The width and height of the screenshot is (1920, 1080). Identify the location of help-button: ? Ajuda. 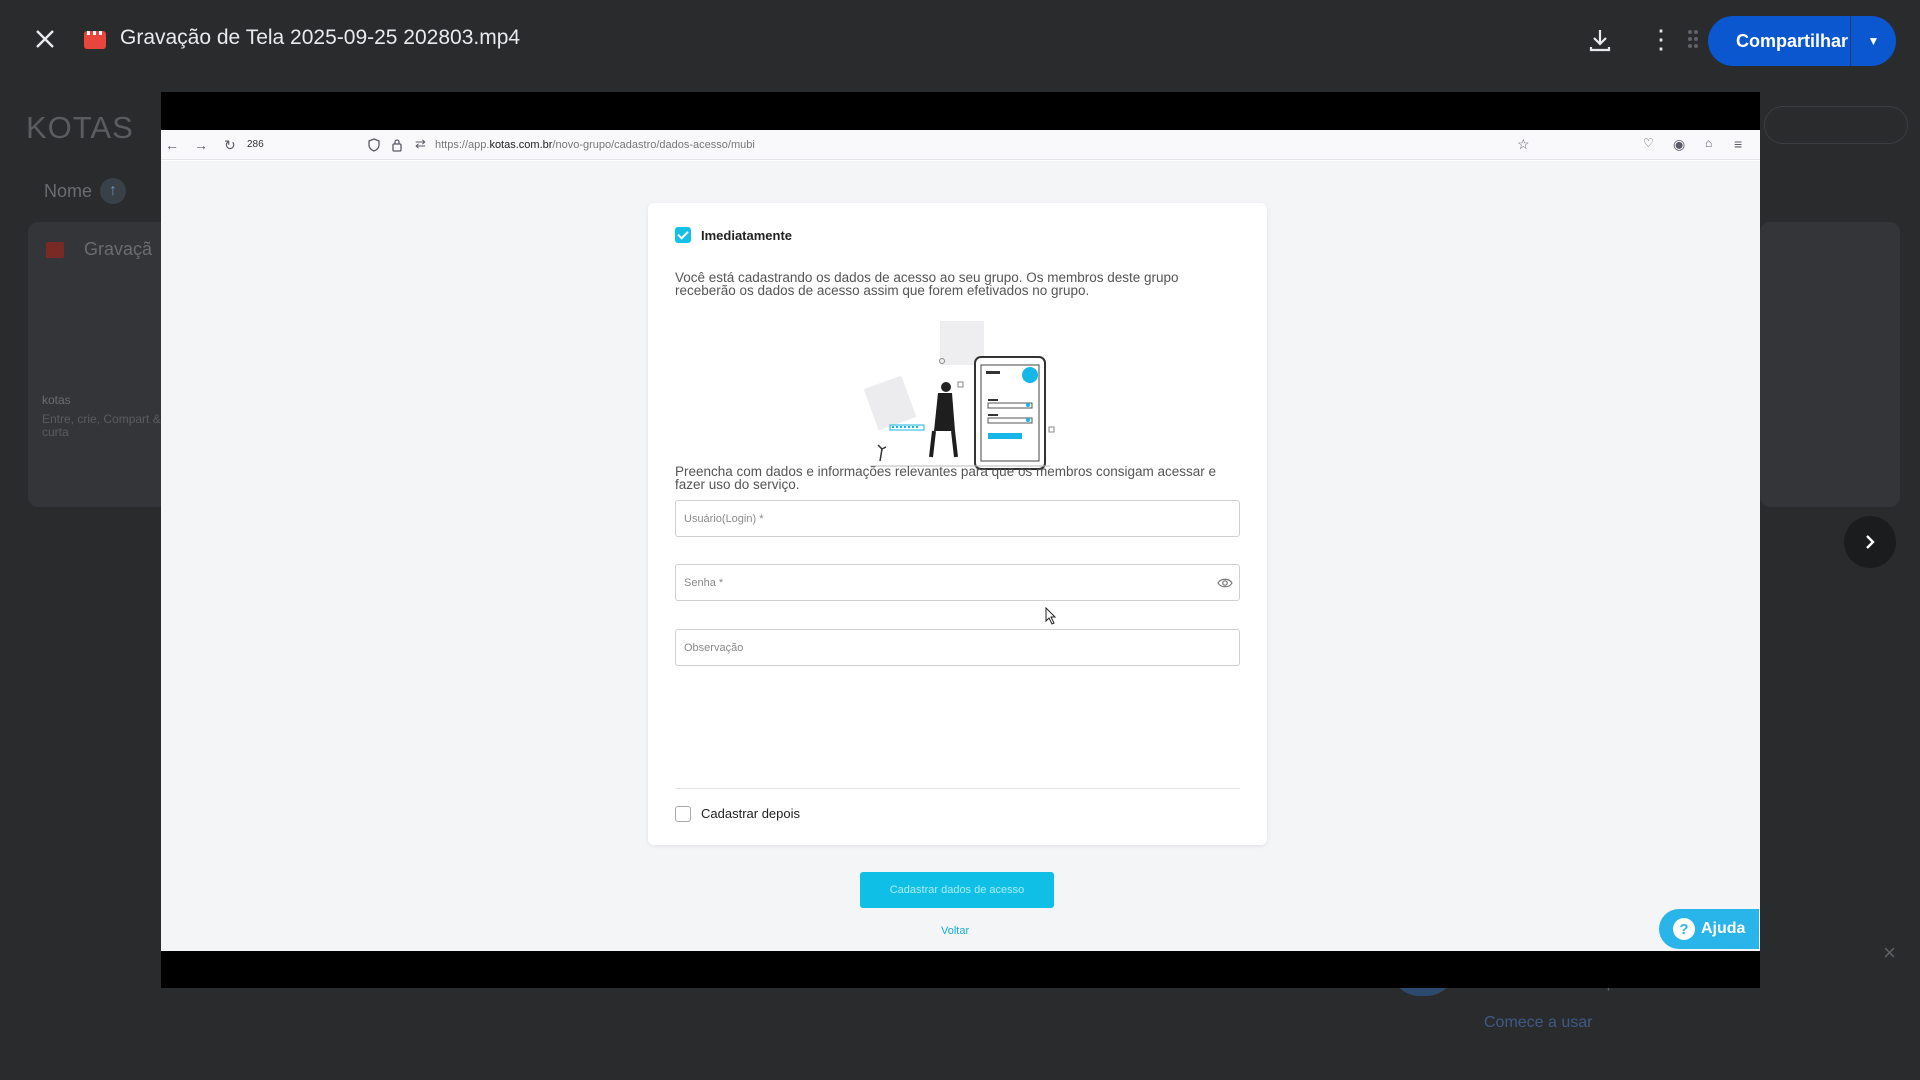
(1709, 929).